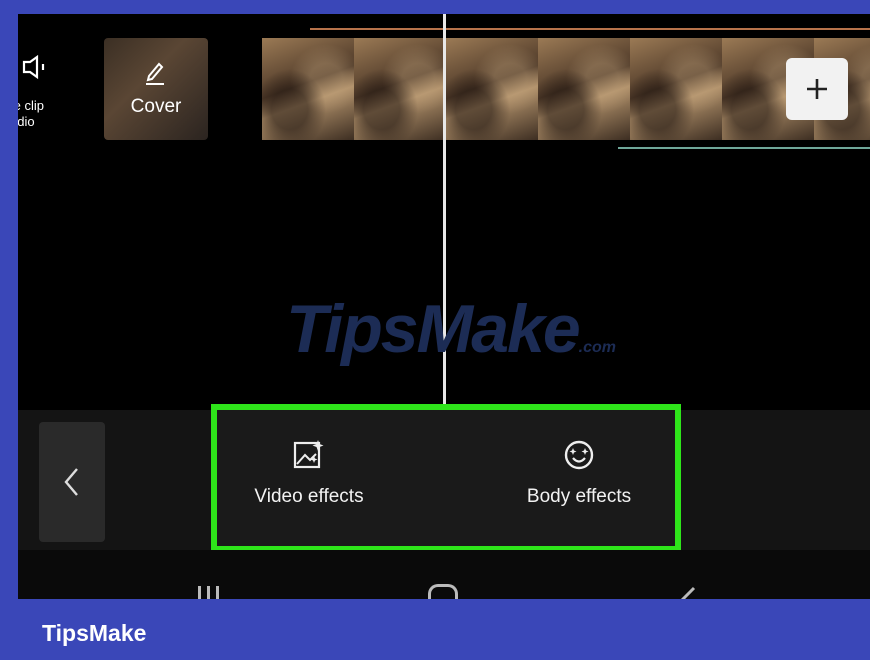 Image resolution: width=870 pixels, height=660 pixels. What do you see at coordinates (579, 455) in the screenshot?
I see `smiley-sparkle-icon` at bounding box center [579, 455].